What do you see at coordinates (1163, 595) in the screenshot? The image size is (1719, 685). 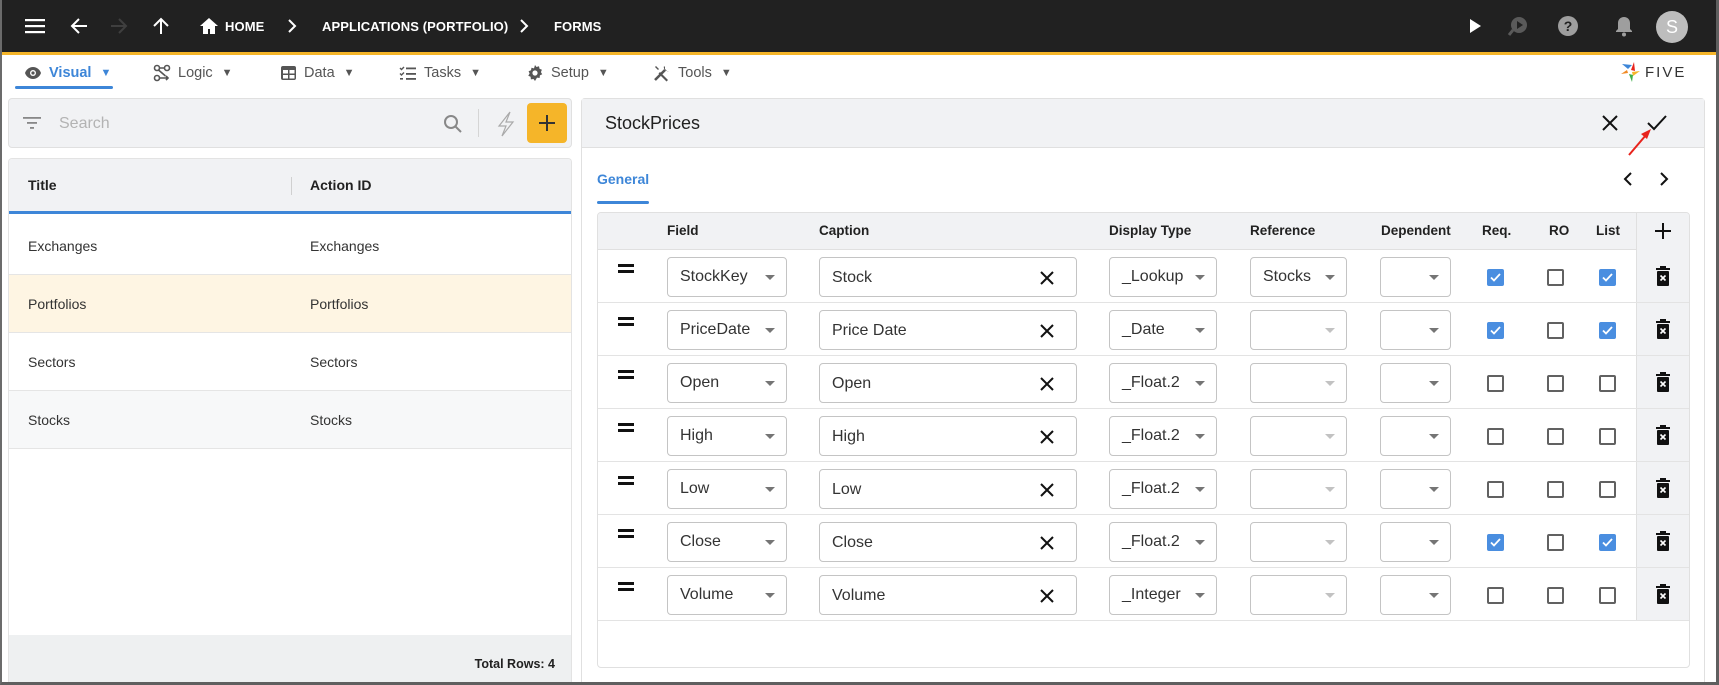 I see `display-type-select: _Integer` at bounding box center [1163, 595].